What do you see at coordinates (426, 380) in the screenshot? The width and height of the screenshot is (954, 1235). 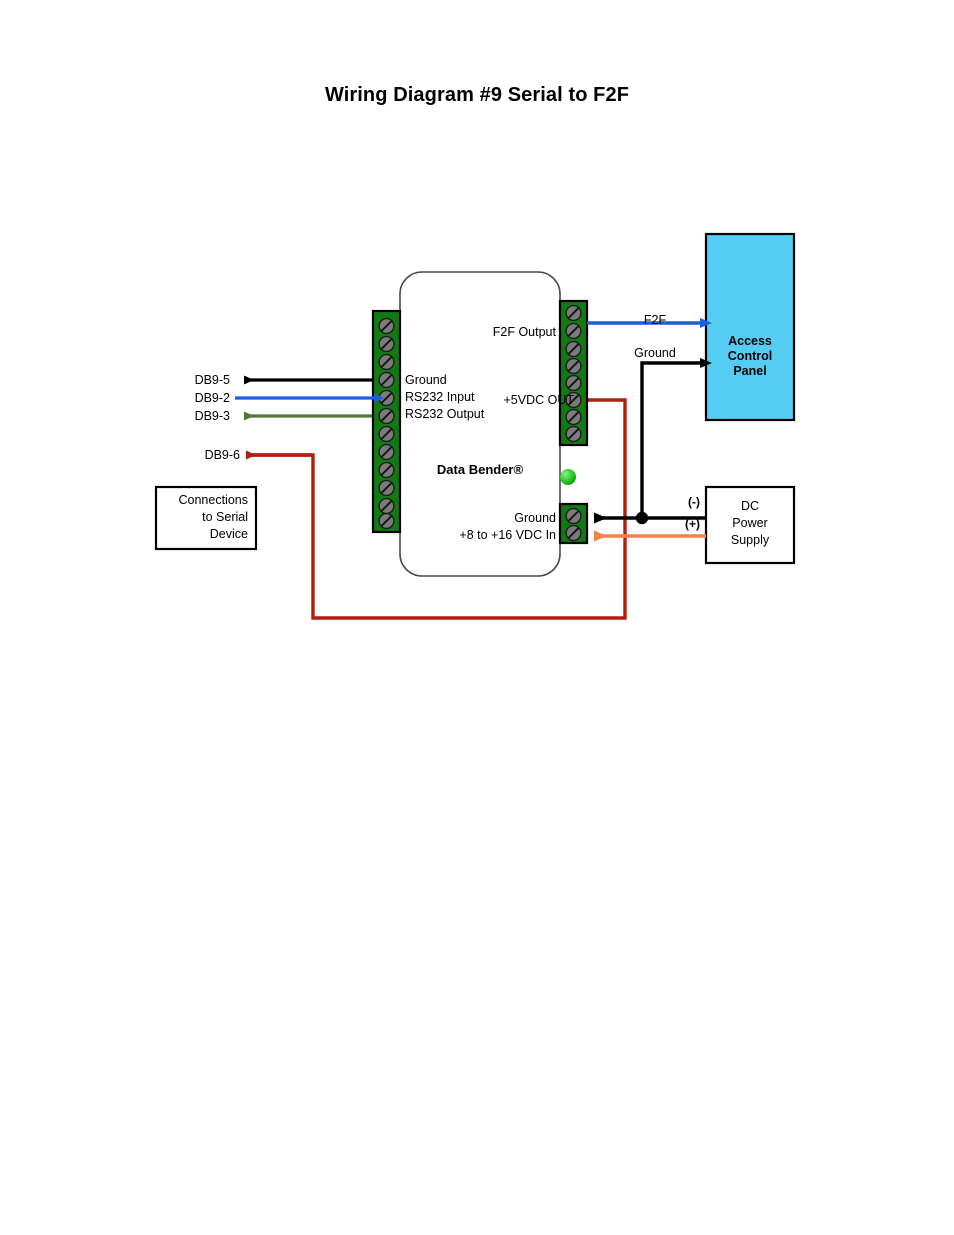 I see `label-left-ground: Ground` at bounding box center [426, 380].